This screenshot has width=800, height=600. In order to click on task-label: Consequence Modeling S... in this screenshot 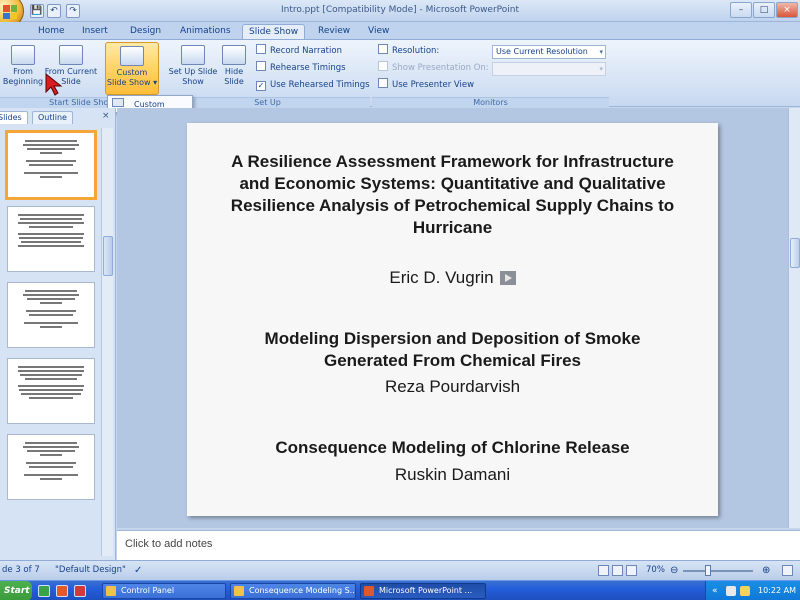, I will do `click(302, 590)`.